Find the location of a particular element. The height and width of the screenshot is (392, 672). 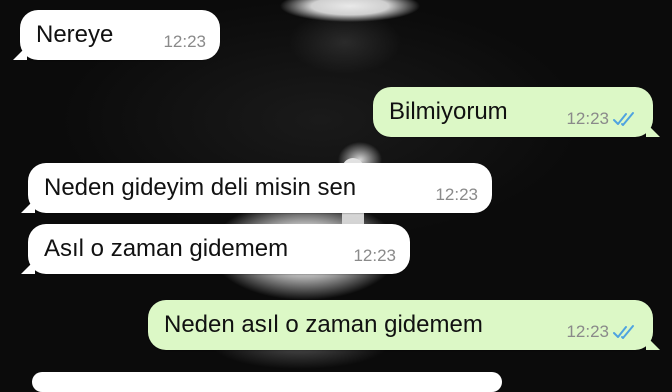

message-text: Asıl o zaman gidemem is located at coordinates (166, 248).